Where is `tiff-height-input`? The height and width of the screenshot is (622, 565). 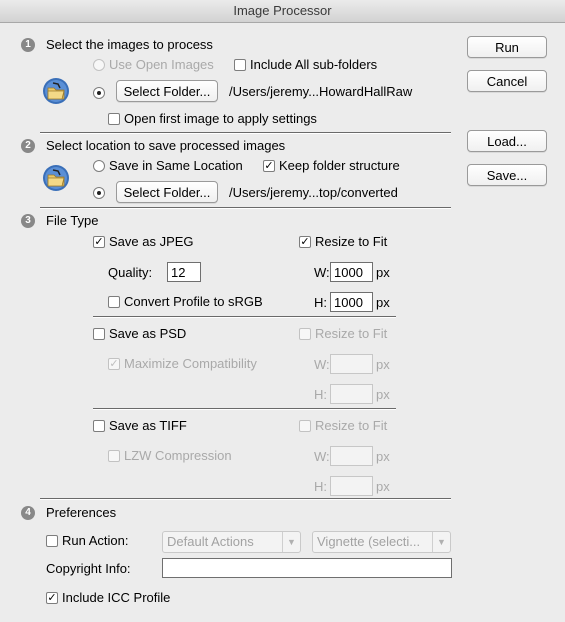
tiff-height-input is located at coordinates (351, 486).